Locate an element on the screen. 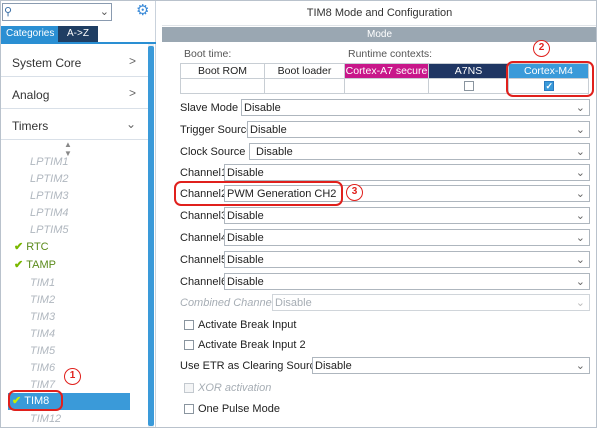 The image size is (597, 428). item-label: LPTIM1 is located at coordinates (49, 162).